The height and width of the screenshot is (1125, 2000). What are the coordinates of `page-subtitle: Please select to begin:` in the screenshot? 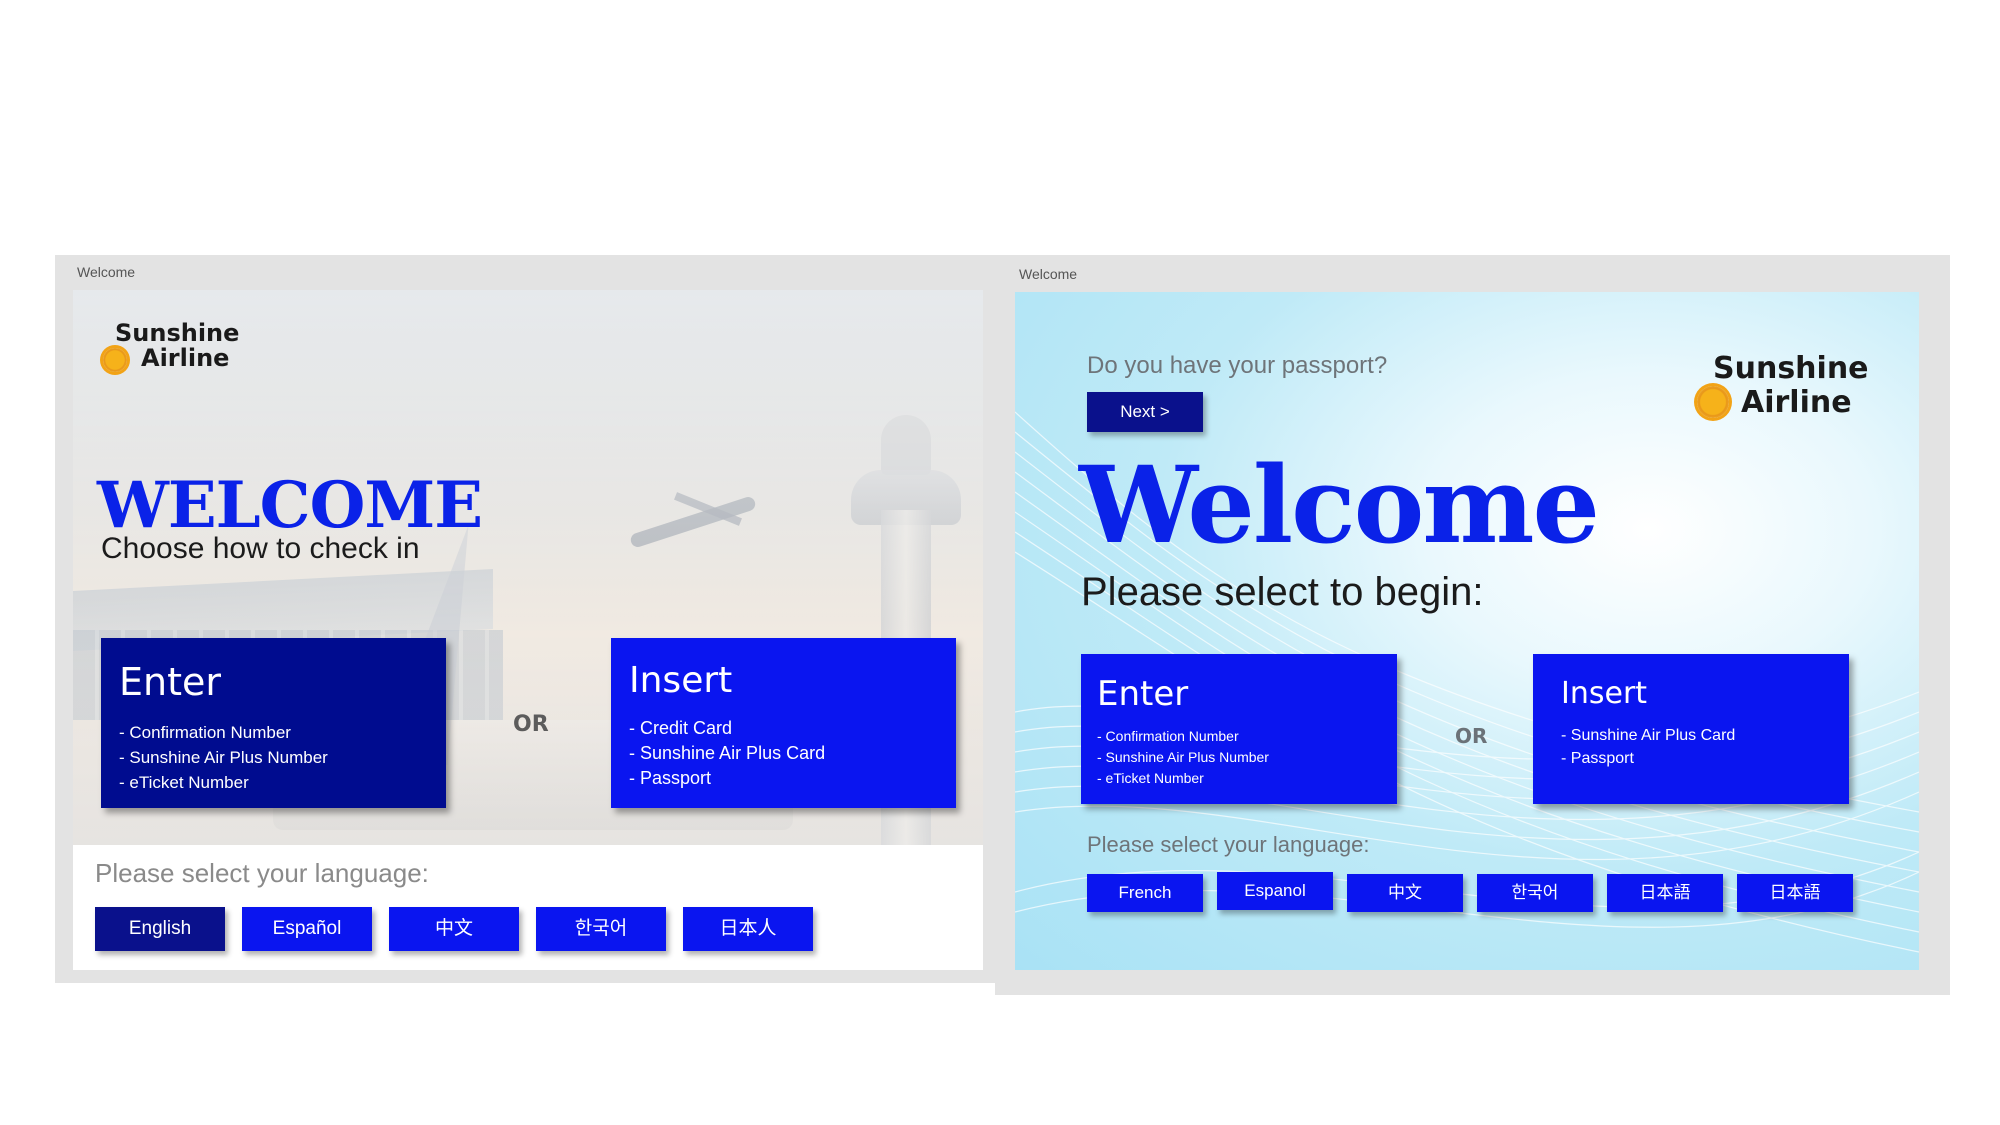 It's located at (1282, 592).